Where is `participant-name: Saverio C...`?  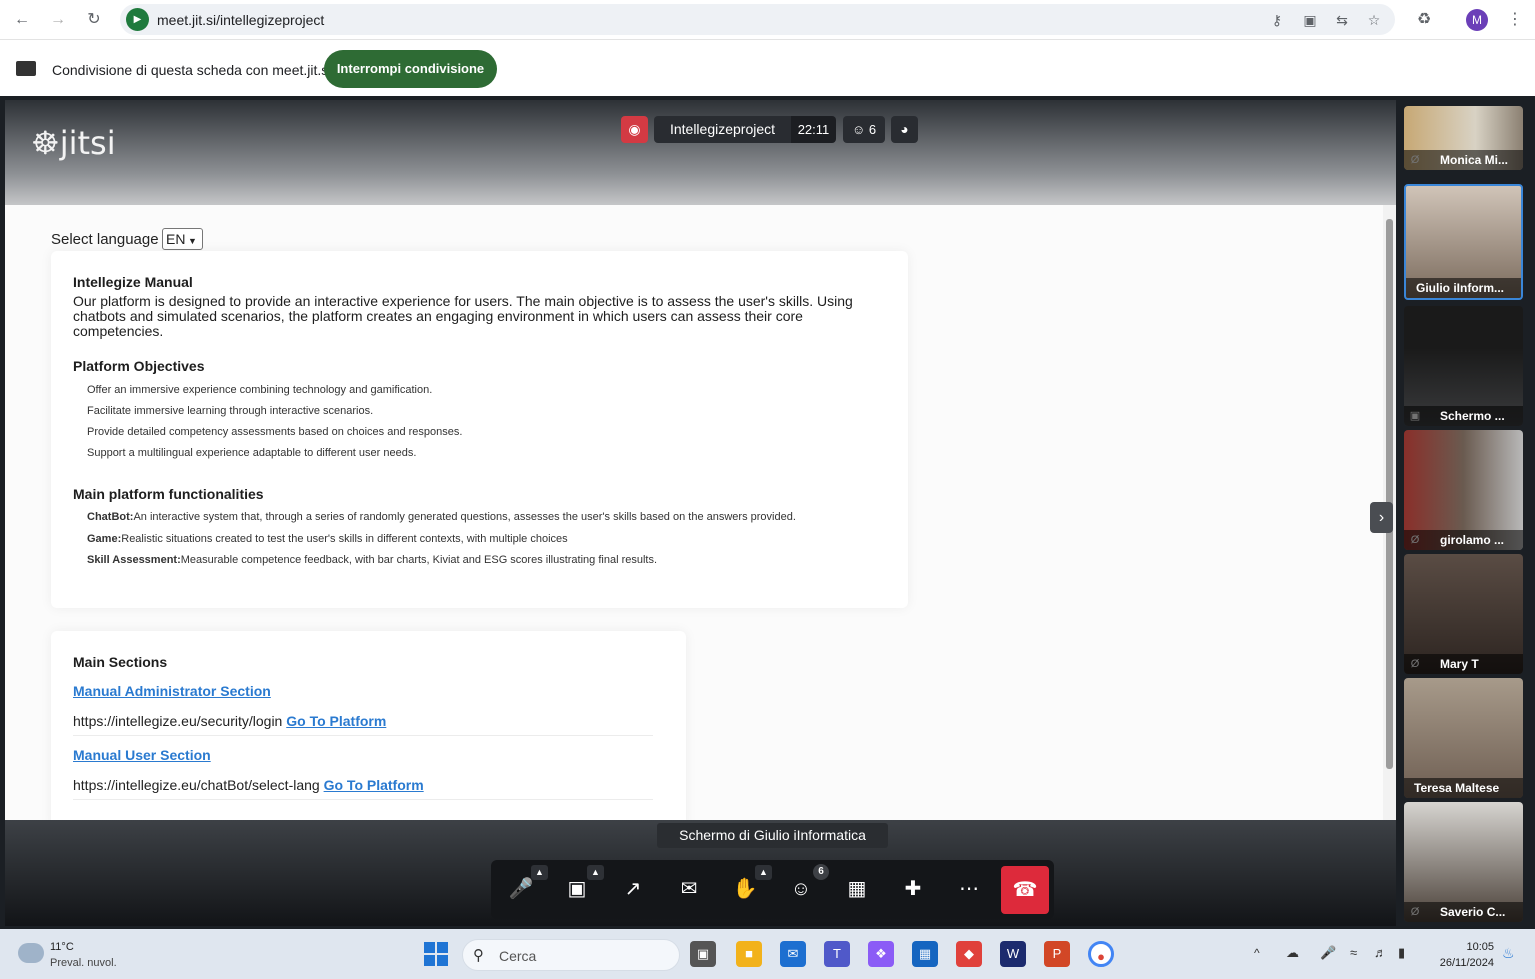
participant-name: Saverio C... is located at coordinates (1463, 912).